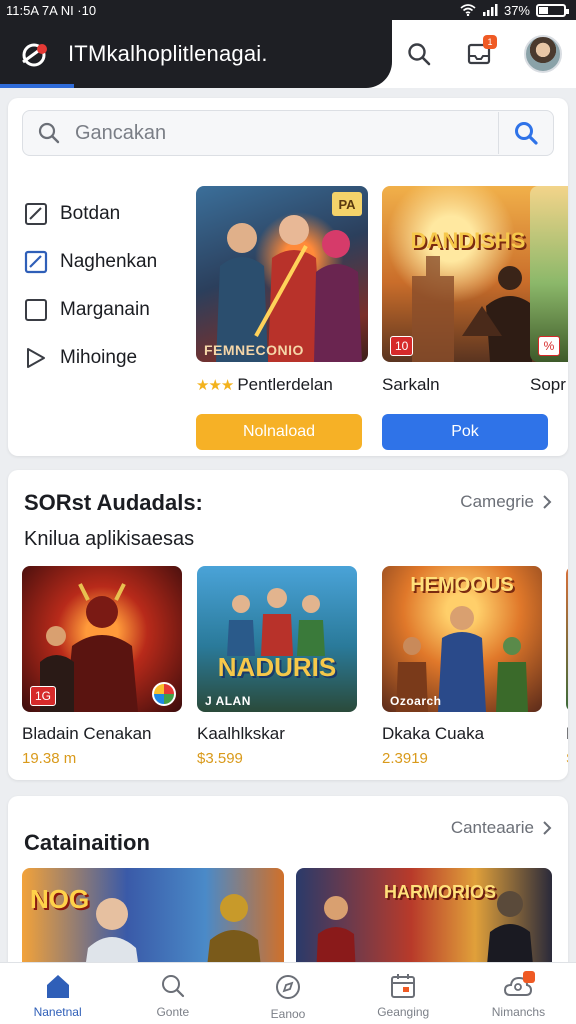 The width and height of the screenshot is (576, 1024). Describe the element at coordinates (282, 385) in the screenshot. I see `game-title: ★★★ Pentlerdelan` at that location.